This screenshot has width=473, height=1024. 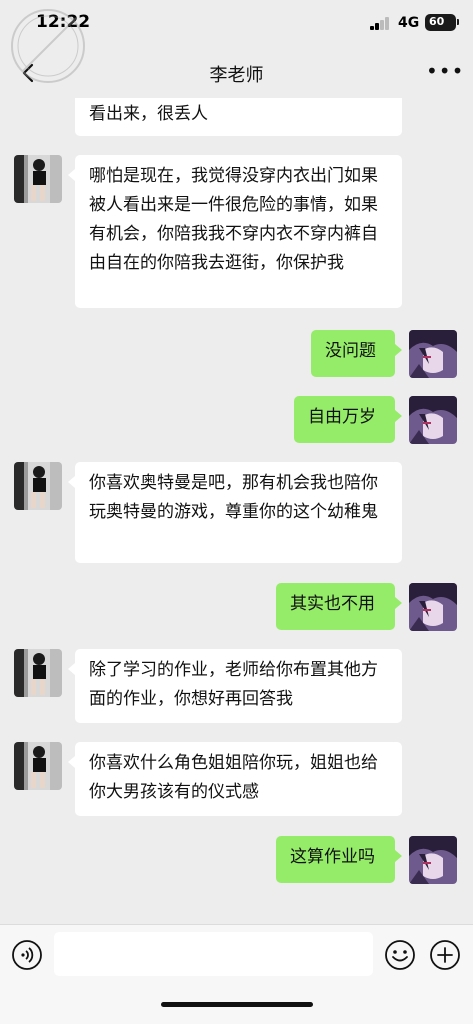 What do you see at coordinates (238, 117) in the screenshot?
I see `incoming-message-bubble: 看出来，很丢人` at bounding box center [238, 117].